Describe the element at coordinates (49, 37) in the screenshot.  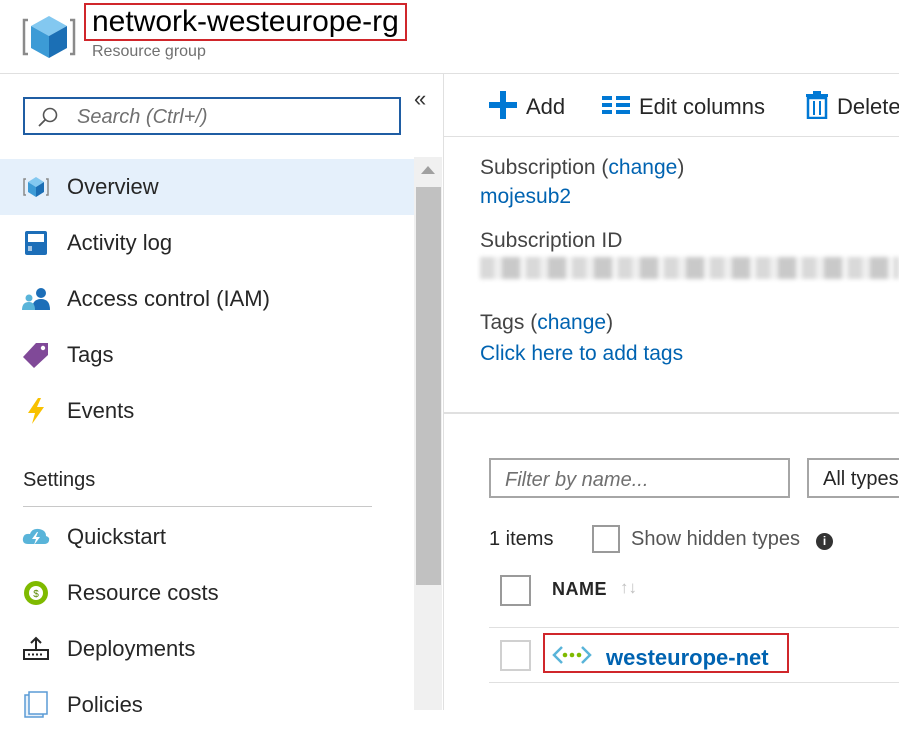
I see `resource-group-cube-icon` at that location.